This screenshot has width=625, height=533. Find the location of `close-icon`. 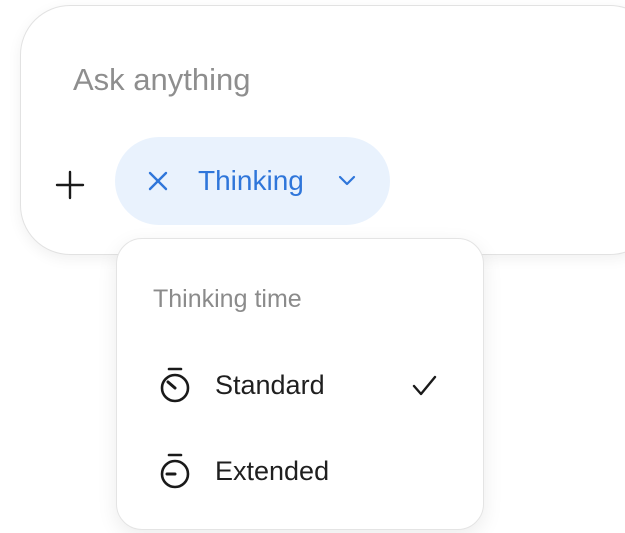

close-icon is located at coordinates (158, 181).